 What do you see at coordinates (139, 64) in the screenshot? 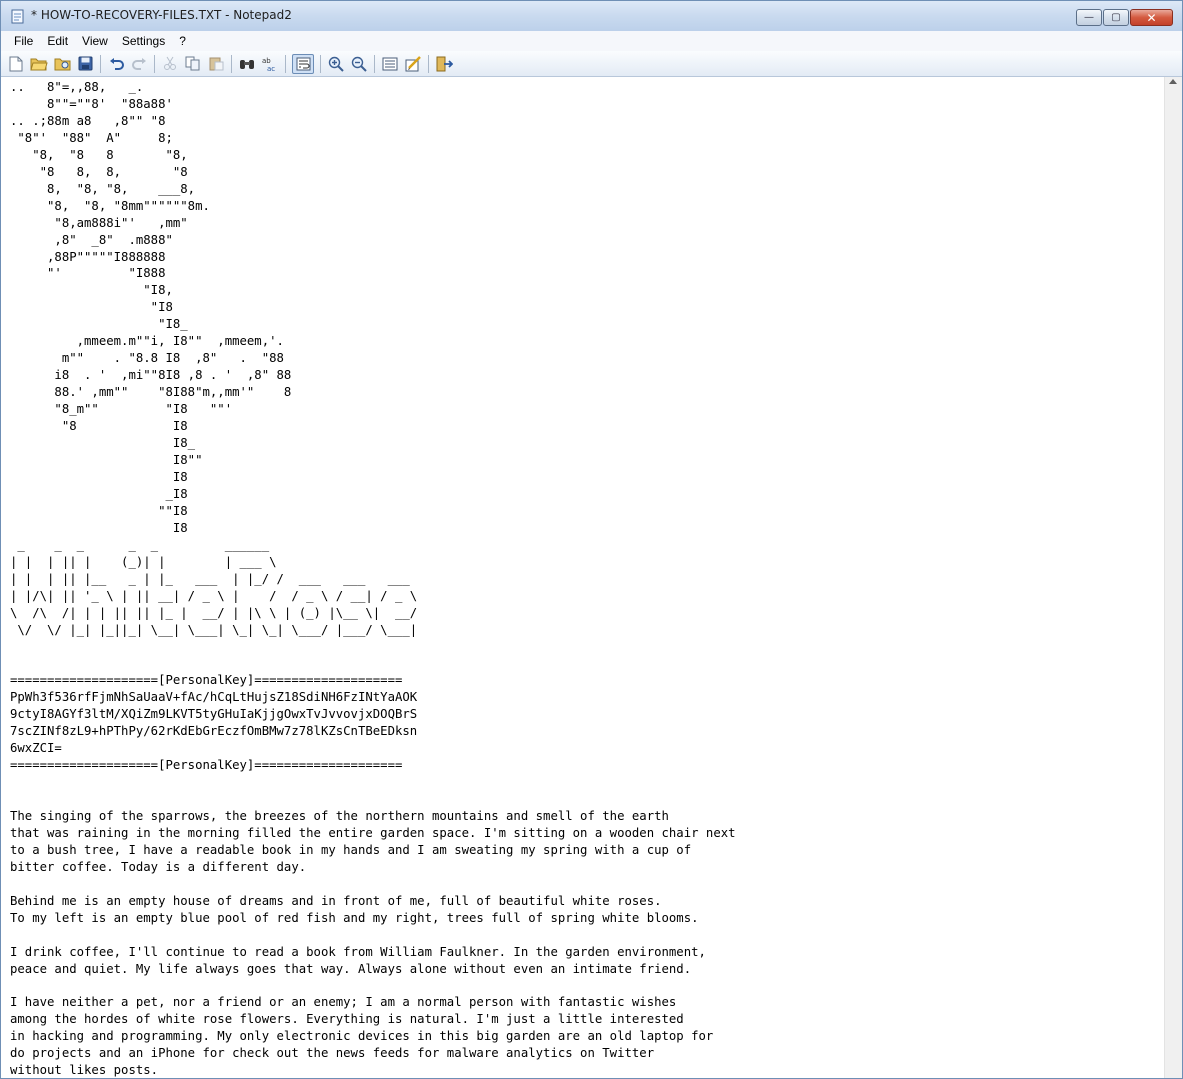
I see `redo-icon` at bounding box center [139, 64].